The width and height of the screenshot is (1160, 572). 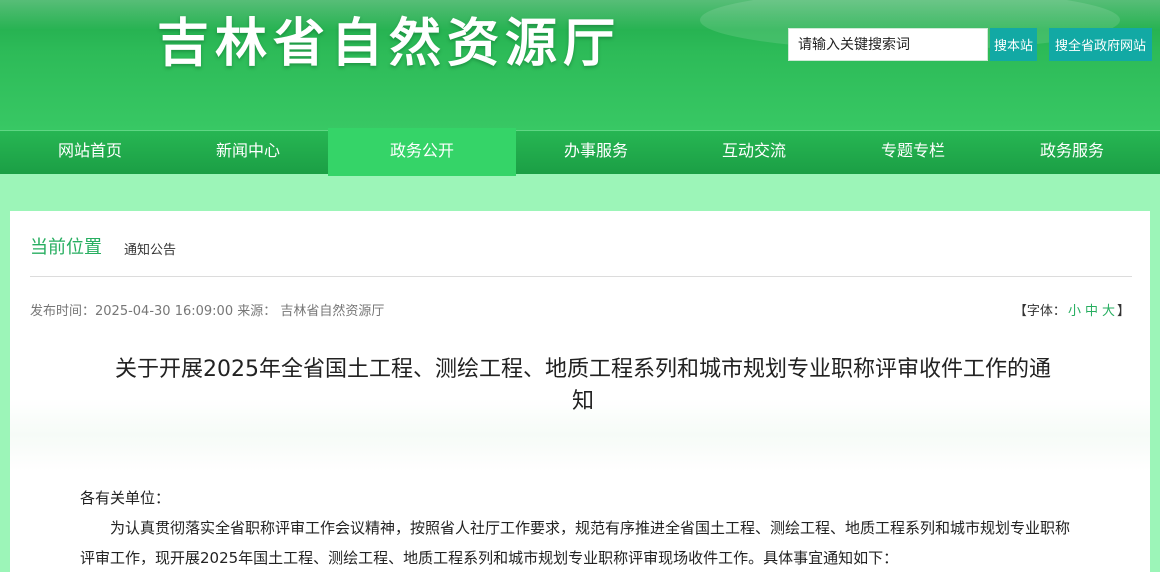 What do you see at coordinates (1123, 311) in the screenshot?
I see `font-size-suffix: 】` at bounding box center [1123, 311].